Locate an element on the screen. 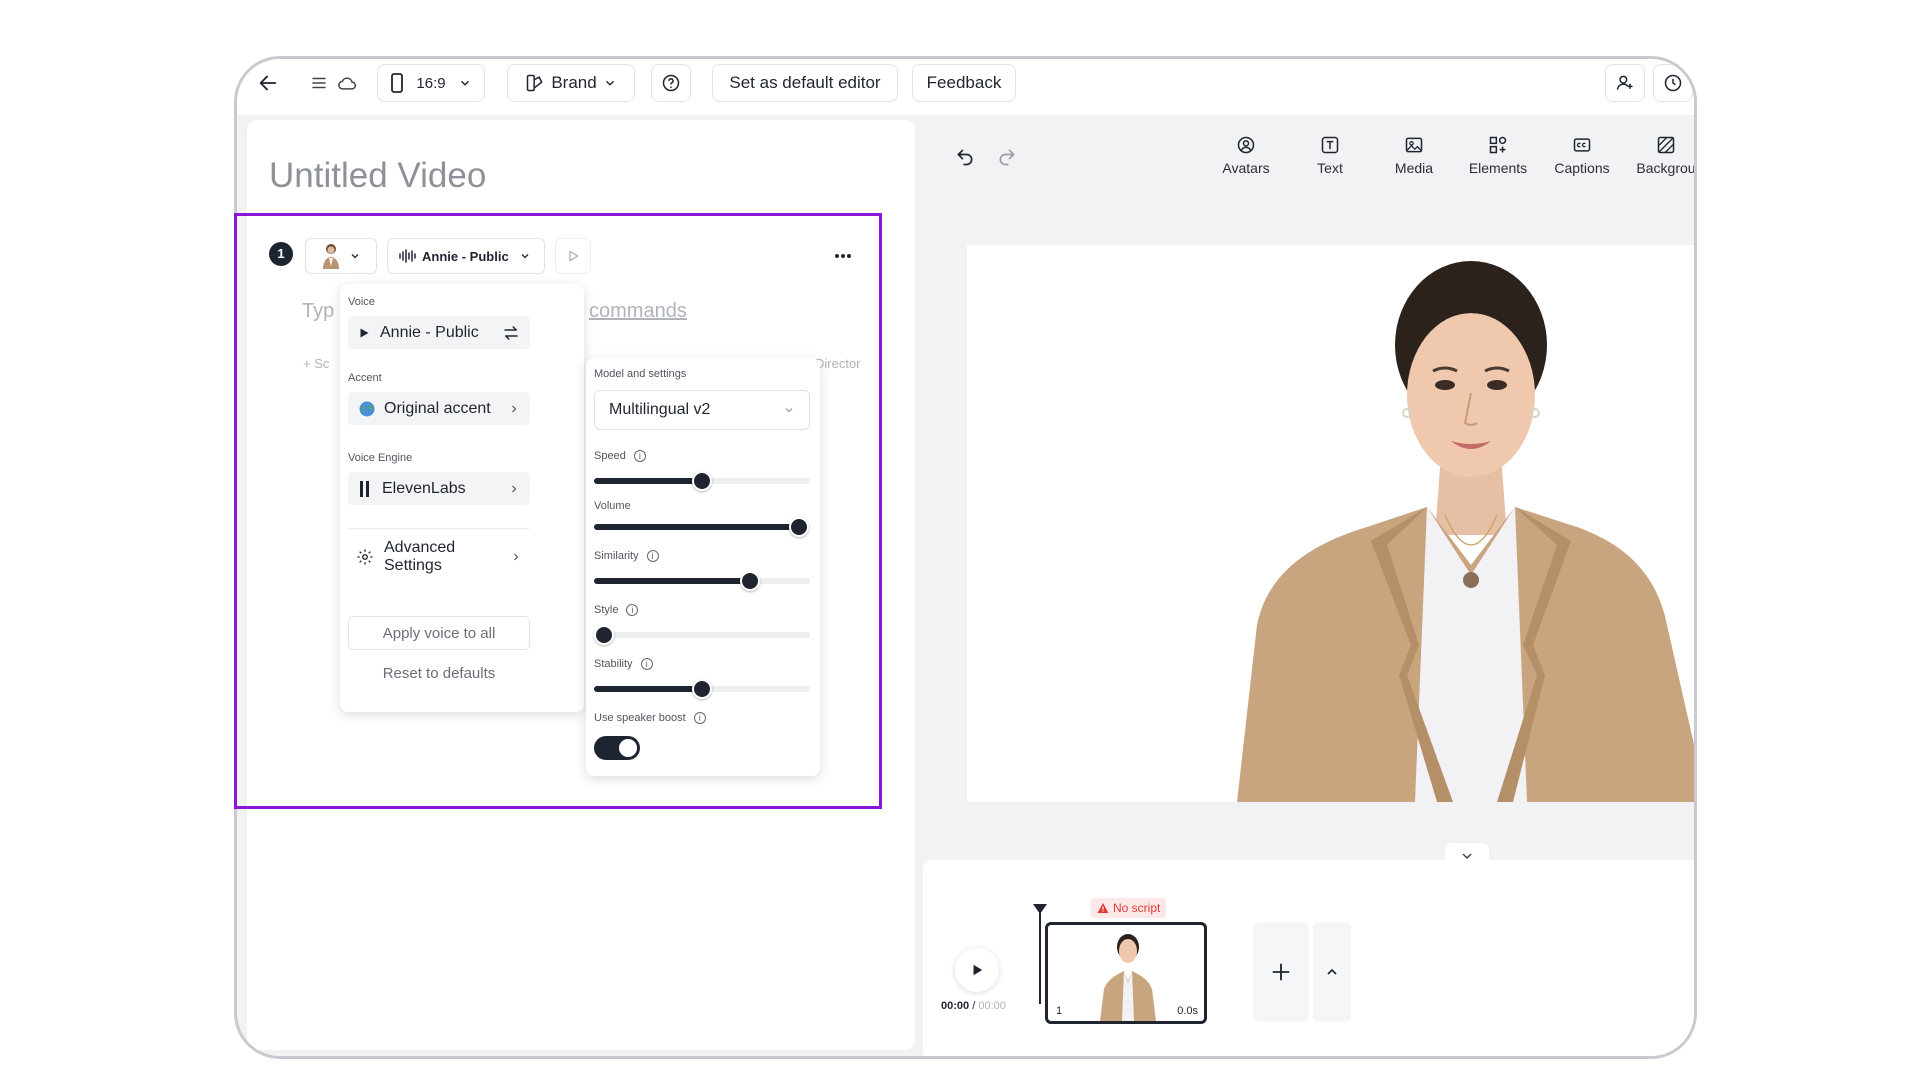 Image resolution: width=1920 pixels, height=1080 pixels. tool-captions: Captions is located at coordinates (1582, 155).